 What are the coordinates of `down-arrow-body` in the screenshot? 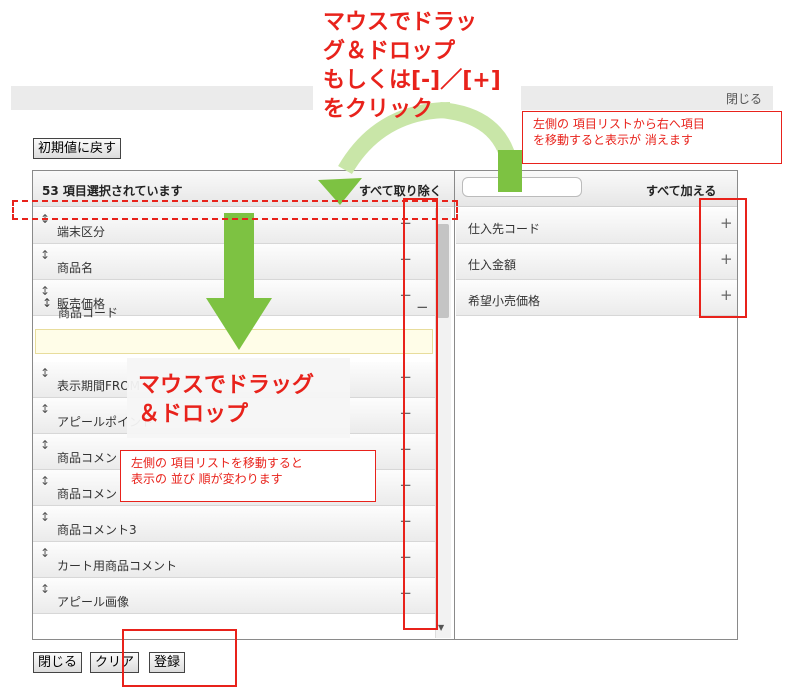 It's located at (239, 257).